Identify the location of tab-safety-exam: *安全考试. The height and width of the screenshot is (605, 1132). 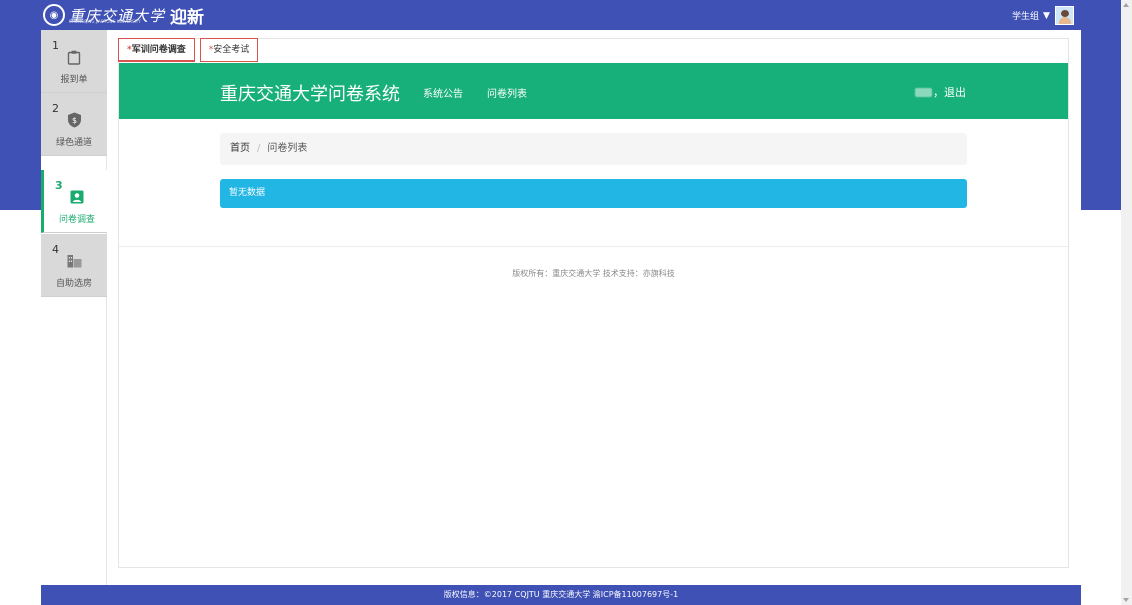
(229, 50).